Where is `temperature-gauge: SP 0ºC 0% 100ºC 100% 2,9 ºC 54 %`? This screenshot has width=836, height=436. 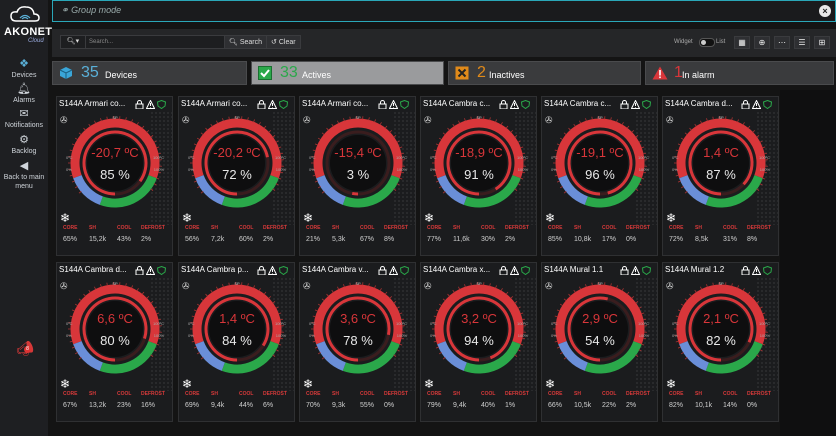 temperature-gauge: SP 0ºC 0% 100ºC 100% 2,9 ºC 54 % is located at coordinates (600, 327).